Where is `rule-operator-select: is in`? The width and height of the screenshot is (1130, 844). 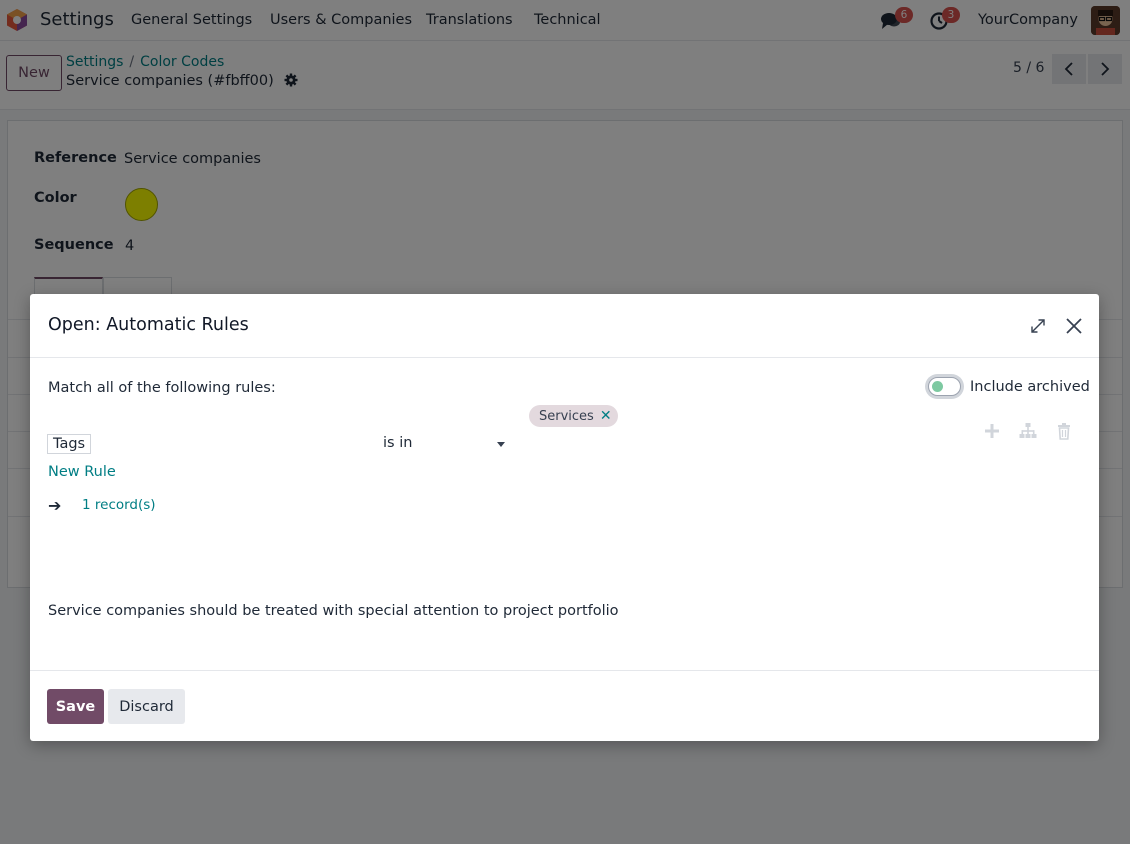 rule-operator-select: is in is located at coordinates (444, 443).